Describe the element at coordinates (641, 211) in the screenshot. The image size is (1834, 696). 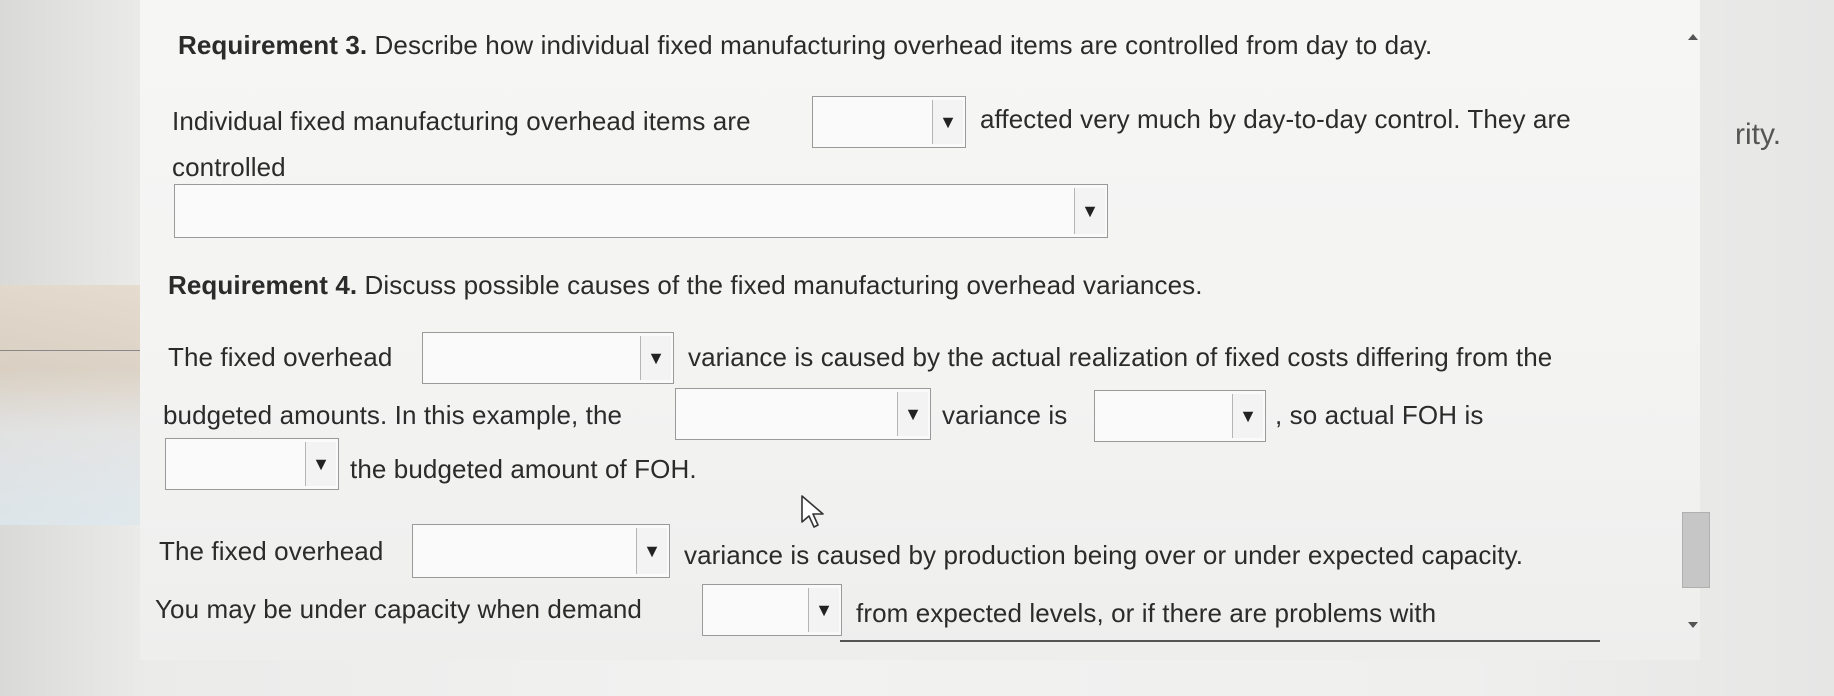
I see `dropdown-req3-controlled: ▼` at that location.